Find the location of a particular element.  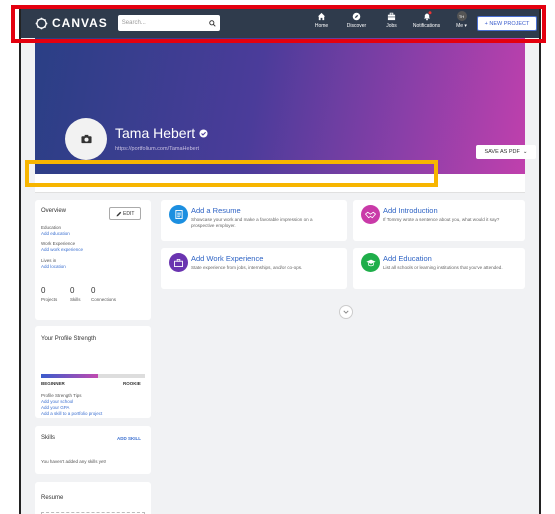

save-as-pdf-button: SAVE AS PDF ⌄ is located at coordinates (506, 152).